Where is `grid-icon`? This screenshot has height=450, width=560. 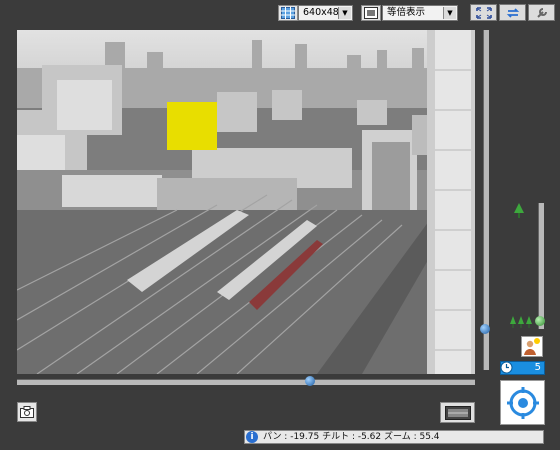
grid-icon is located at coordinates (288, 13).